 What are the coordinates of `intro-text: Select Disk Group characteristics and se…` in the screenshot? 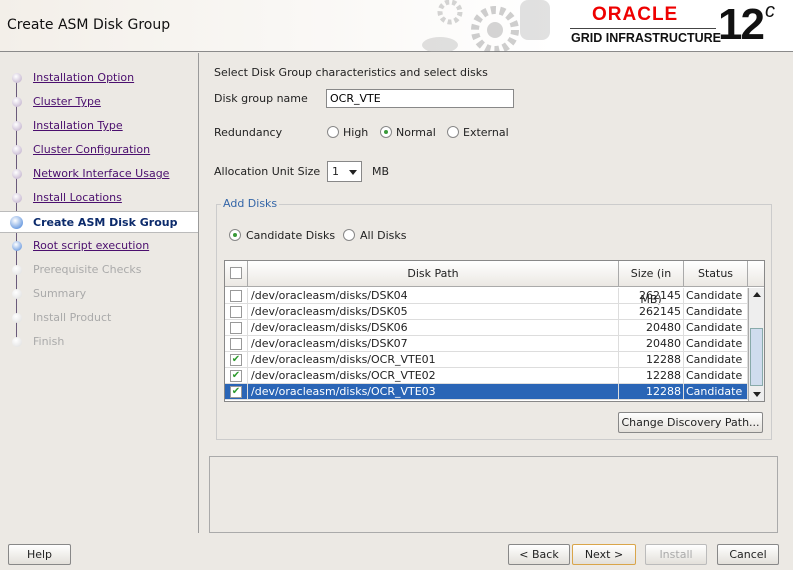 It's located at (351, 72).